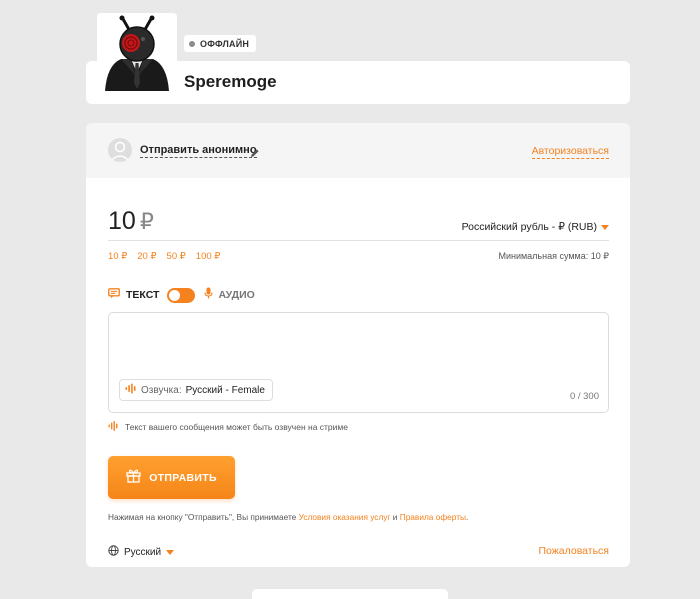 The height and width of the screenshot is (599, 700). Describe the element at coordinates (584, 396) in the screenshot. I see `character-counter: 0 / 300` at that location.